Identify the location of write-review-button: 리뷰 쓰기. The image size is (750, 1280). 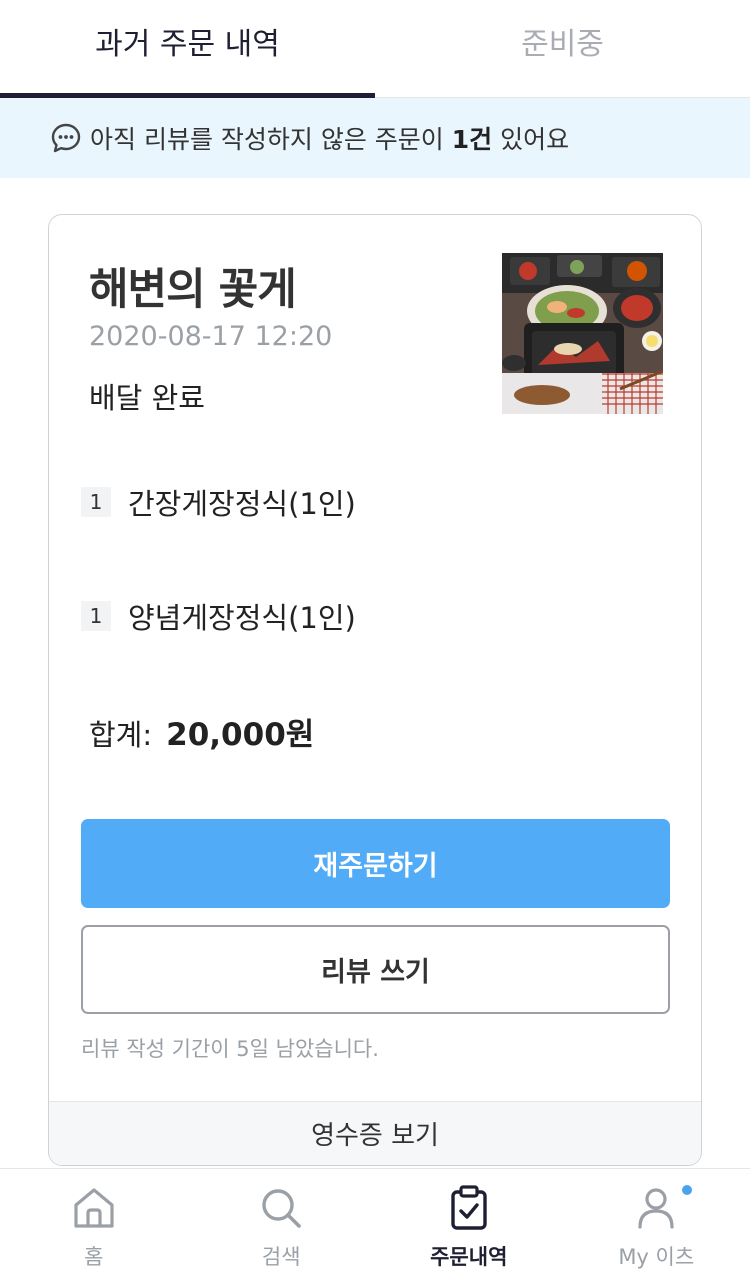
(375, 969).